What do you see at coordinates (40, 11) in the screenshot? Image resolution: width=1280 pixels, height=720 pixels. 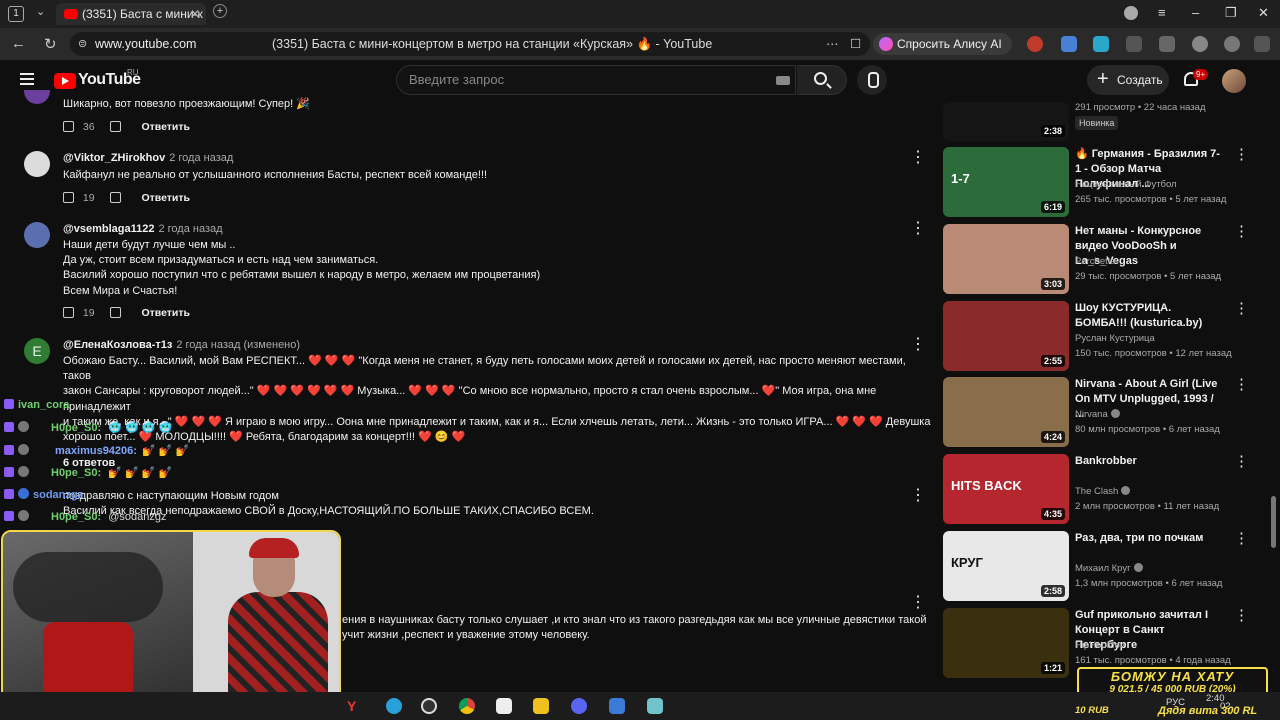 I see `tabs-dropdown-icon: ⌄` at bounding box center [40, 11].